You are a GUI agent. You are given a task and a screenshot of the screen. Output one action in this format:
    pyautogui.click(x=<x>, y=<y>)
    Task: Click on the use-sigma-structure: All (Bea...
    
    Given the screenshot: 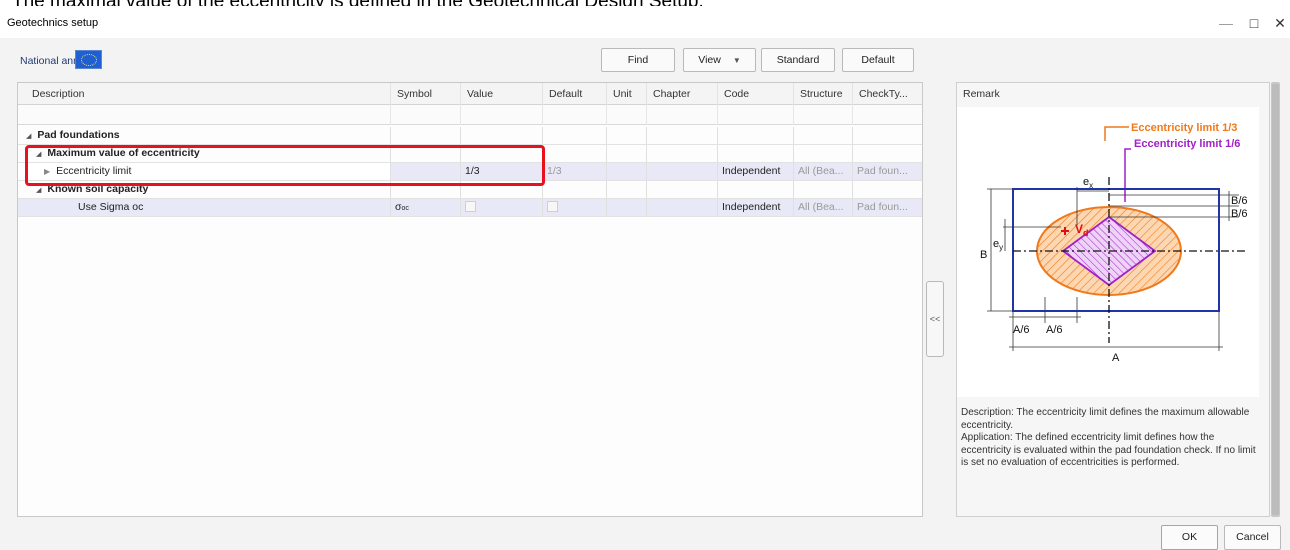 What is the action you would take?
    pyautogui.click(x=823, y=207)
    